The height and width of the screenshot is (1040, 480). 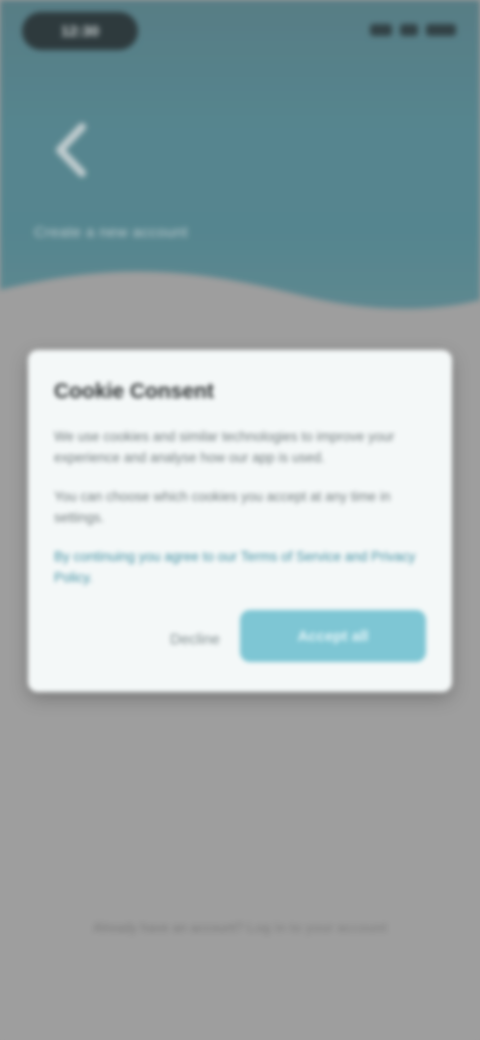 What do you see at coordinates (134, 391) in the screenshot?
I see `dialog-title: Cookie Consent` at bounding box center [134, 391].